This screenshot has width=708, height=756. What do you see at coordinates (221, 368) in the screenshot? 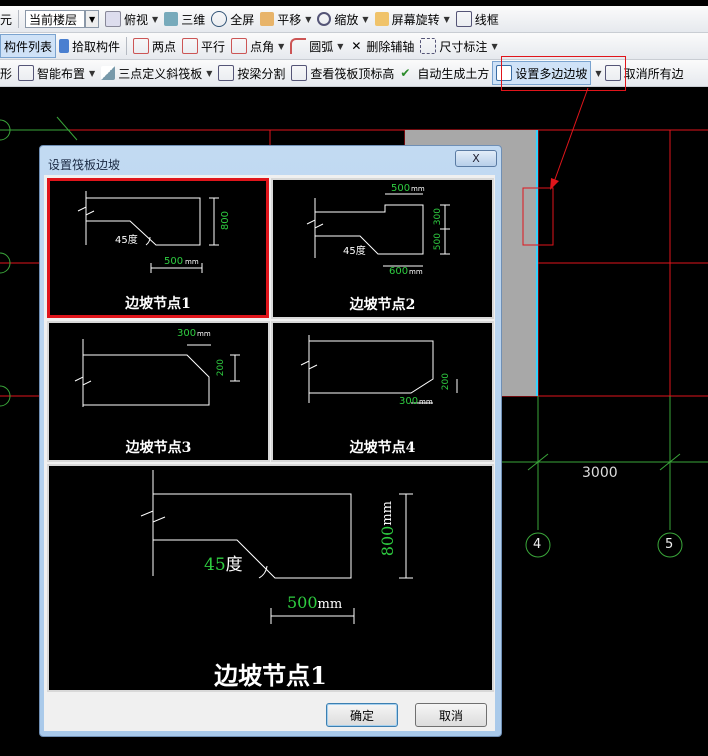
I see `opt3-height: 200` at bounding box center [221, 368].